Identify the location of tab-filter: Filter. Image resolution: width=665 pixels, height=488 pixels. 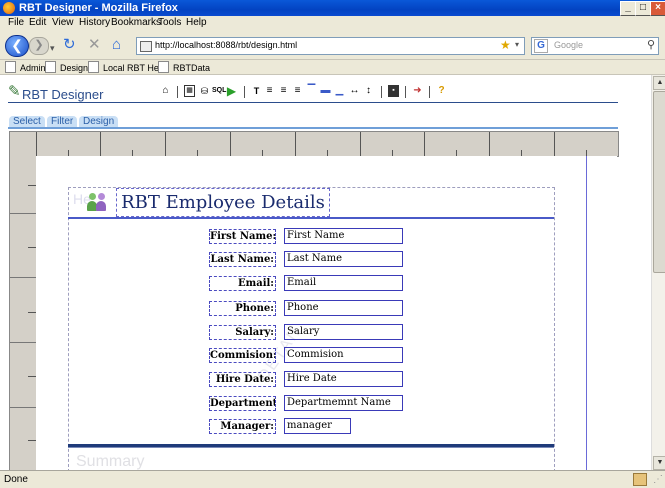
(62, 121).